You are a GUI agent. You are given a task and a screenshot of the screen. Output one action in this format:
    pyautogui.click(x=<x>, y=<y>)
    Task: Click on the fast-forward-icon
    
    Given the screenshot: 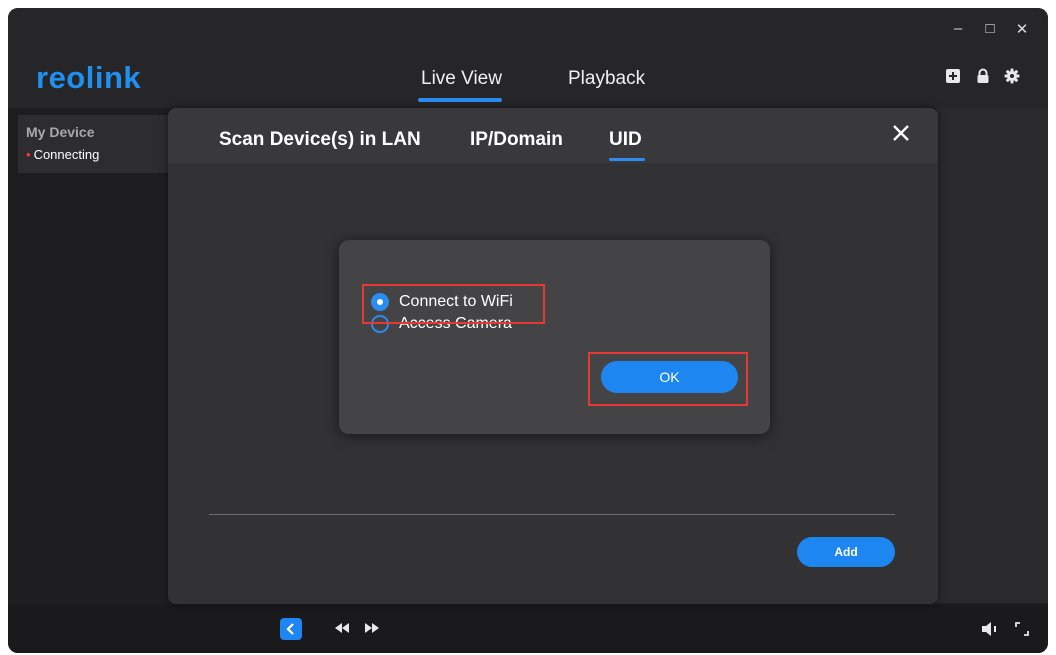 What is the action you would take?
    pyautogui.click(x=372, y=628)
    